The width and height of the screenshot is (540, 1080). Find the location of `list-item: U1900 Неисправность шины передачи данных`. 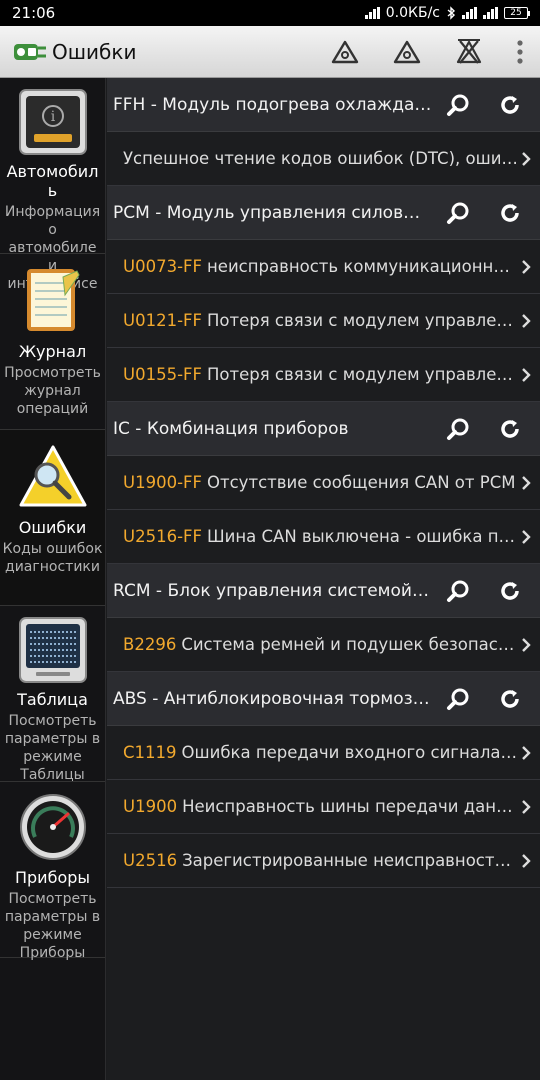

list-item: U1900 Неисправность шины передачи данных is located at coordinates (323, 807).